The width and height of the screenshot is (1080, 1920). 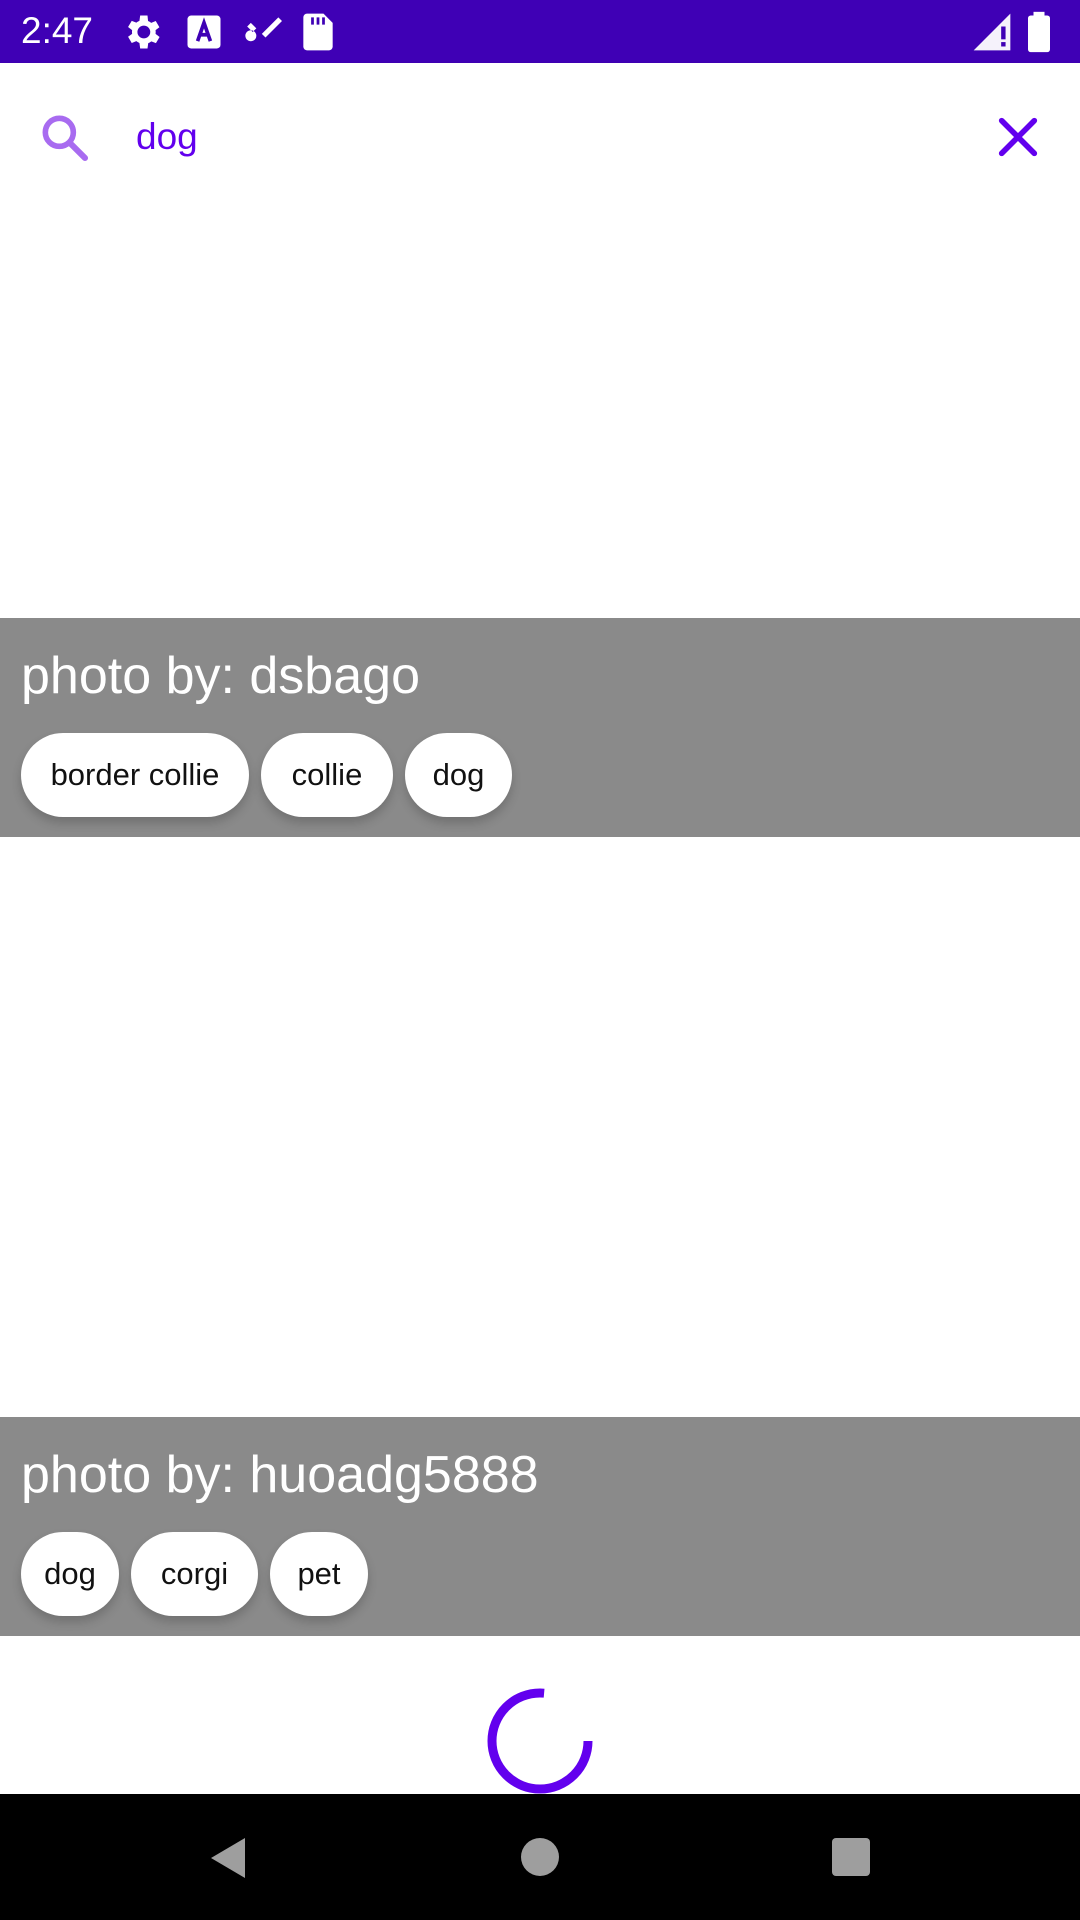 I want to click on navigation-bar, so click(x=540, y=1857).